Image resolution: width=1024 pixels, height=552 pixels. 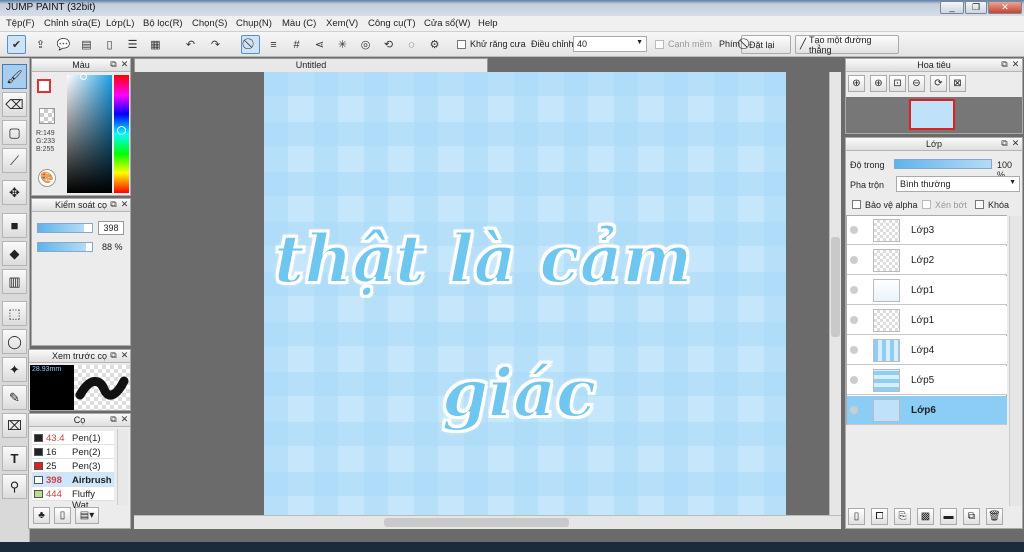 I want to click on rotate-icon: ⟳, so click(x=938, y=83).